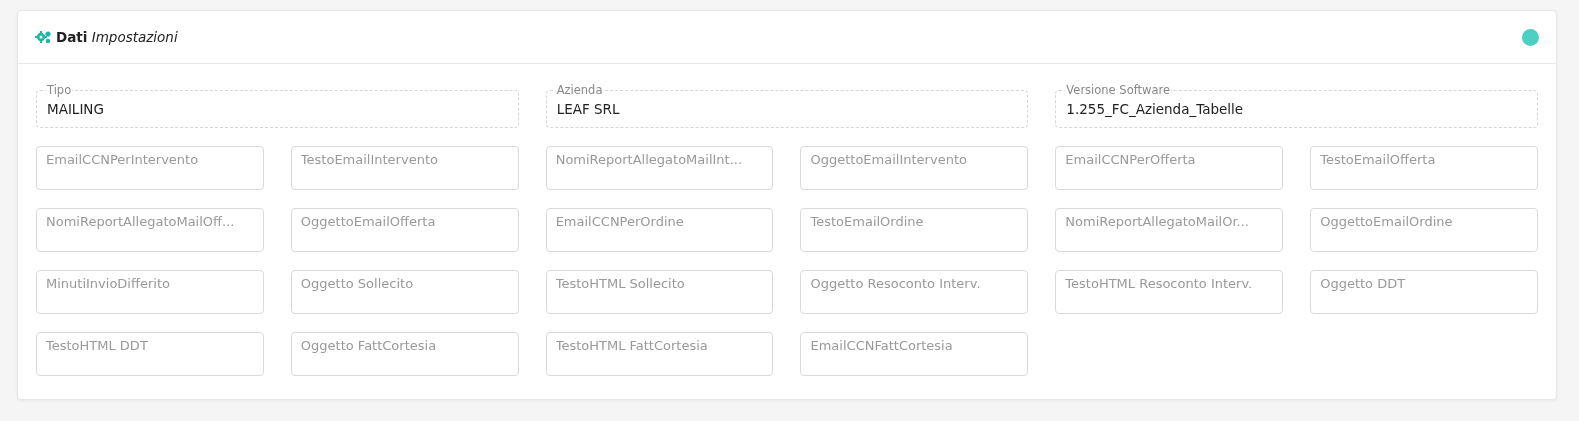 Image resolution: width=1579 pixels, height=421 pixels. Describe the element at coordinates (1118, 90) in the screenshot. I see `field-label: Versione Software` at that location.